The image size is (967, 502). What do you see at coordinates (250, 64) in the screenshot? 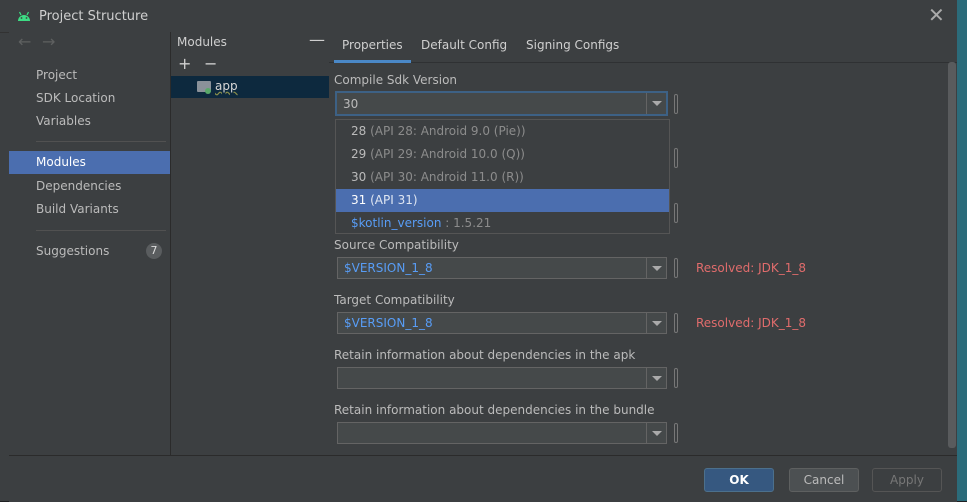
I see `modules-toolbar: + −` at bounding box center [250, 64].